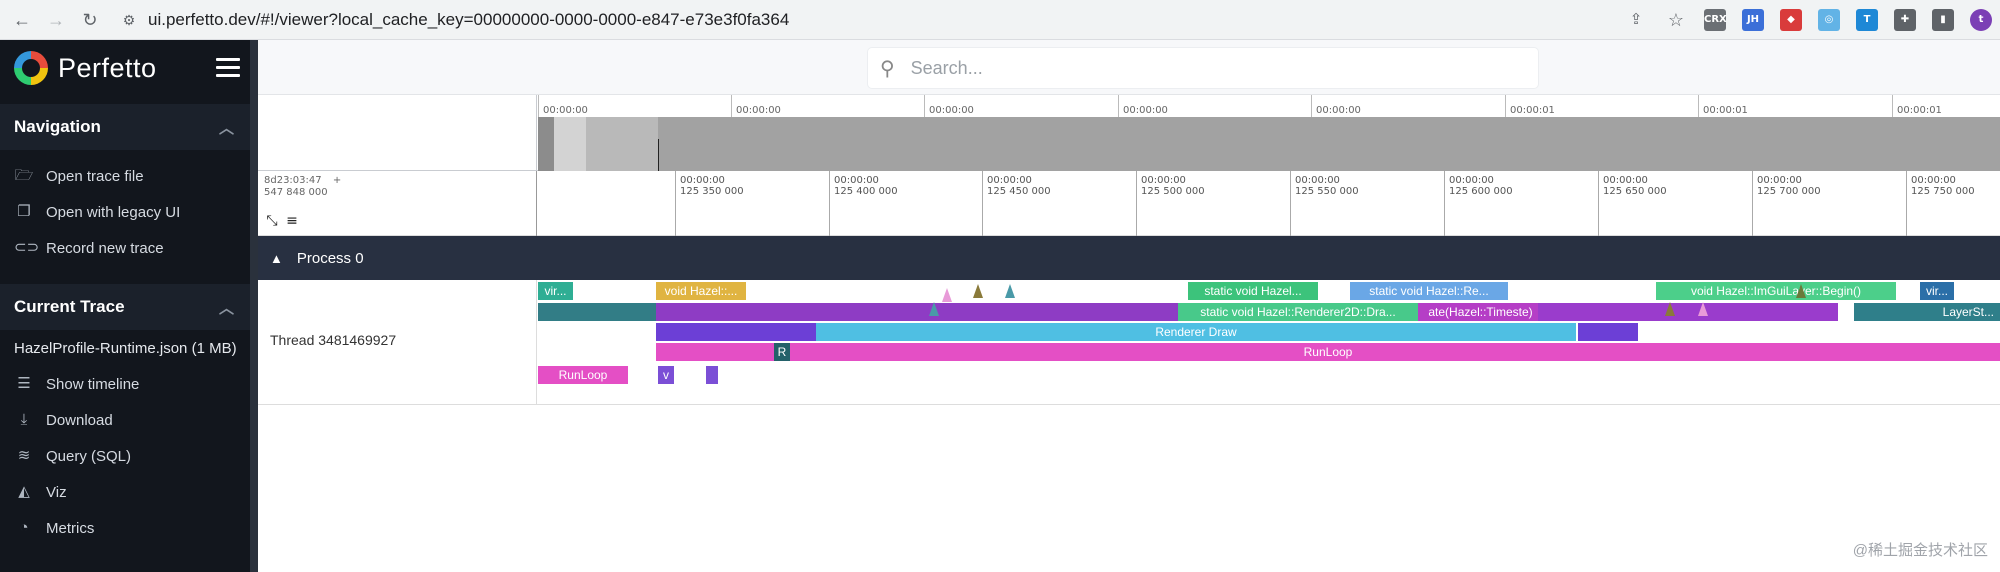  I want to click on overview-visible-window, so click(622, 144).